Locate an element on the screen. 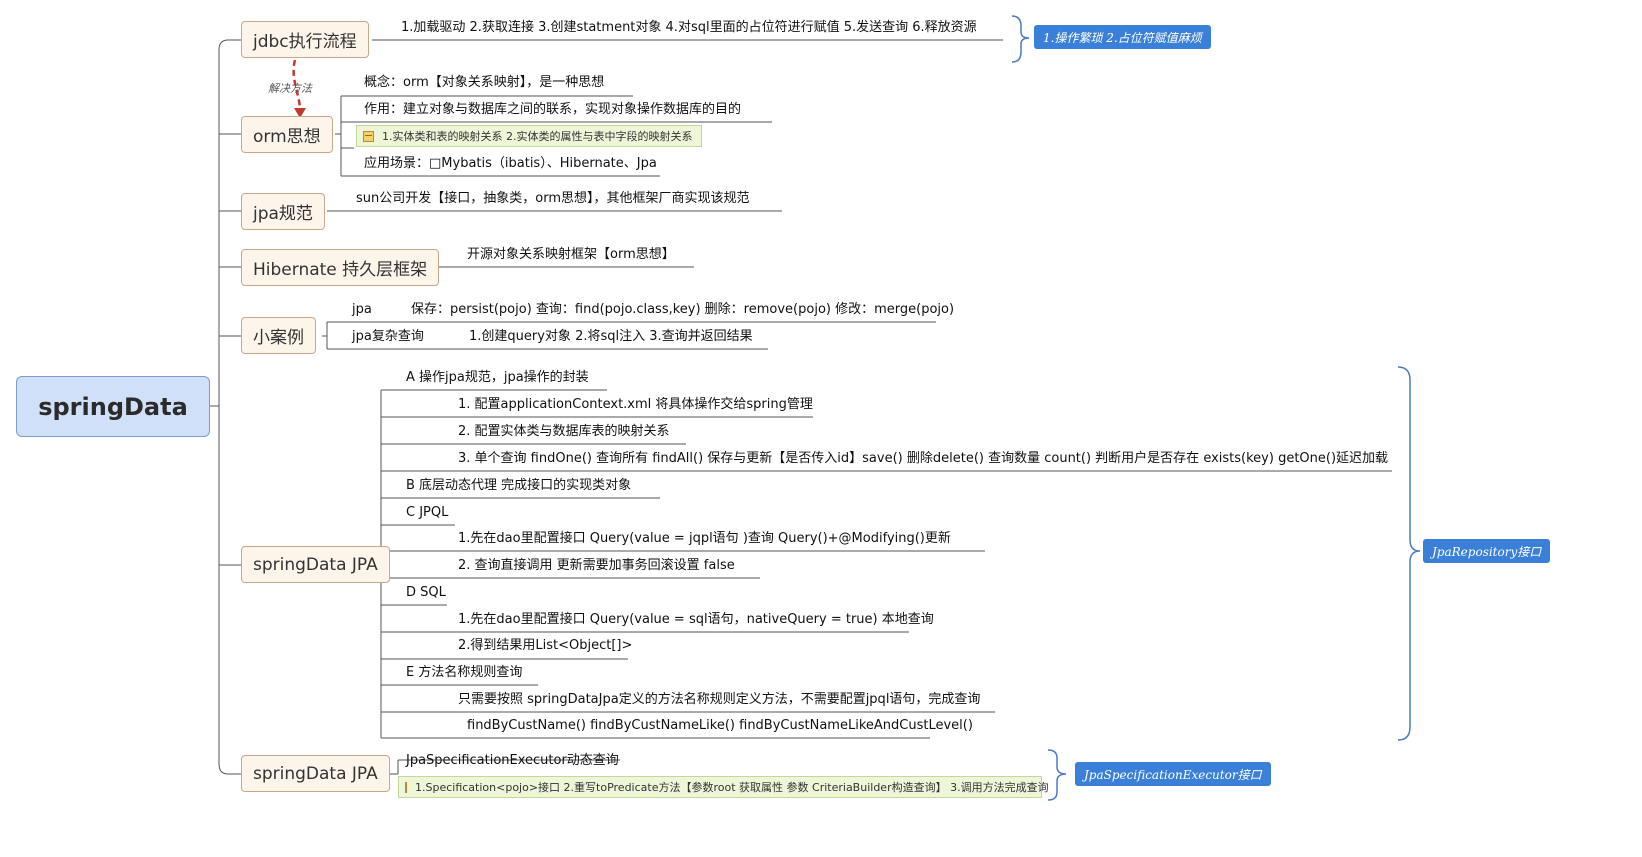 This screenshot has height=857, width=1642. note-orm: 1.实体类和表的映射关系 2.实体类的属性与表中字段的映射关系 is located at coordinates (529, 136).